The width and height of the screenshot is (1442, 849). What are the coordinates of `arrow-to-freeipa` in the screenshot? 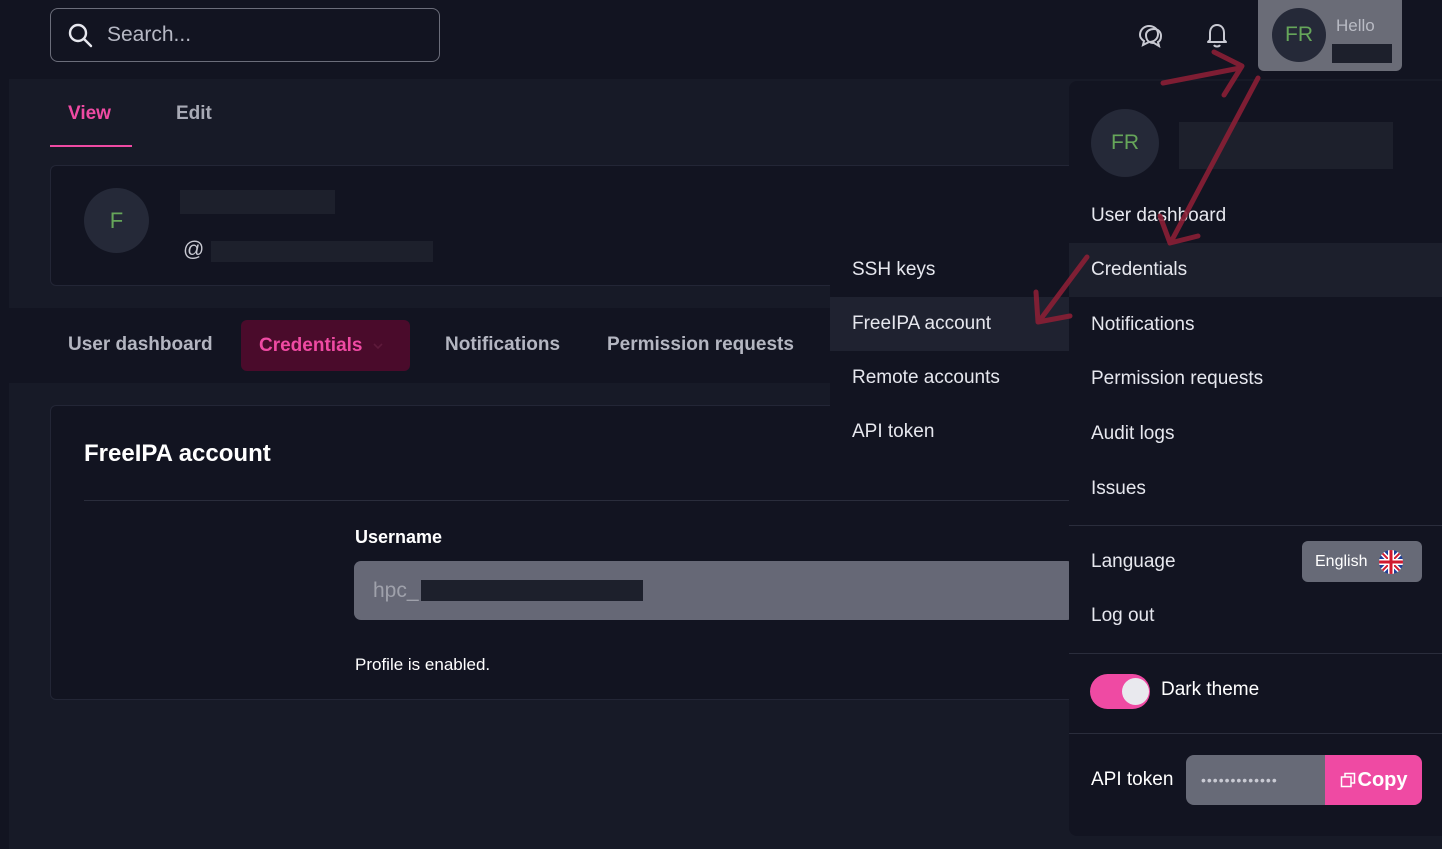 It's located at (1063, 288).